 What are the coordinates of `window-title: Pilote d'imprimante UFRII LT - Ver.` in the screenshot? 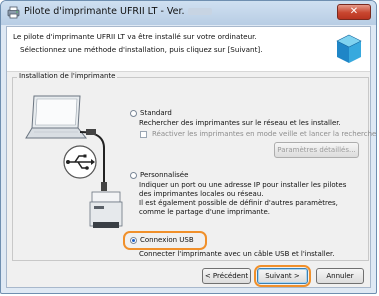 It's located at (118, 11).